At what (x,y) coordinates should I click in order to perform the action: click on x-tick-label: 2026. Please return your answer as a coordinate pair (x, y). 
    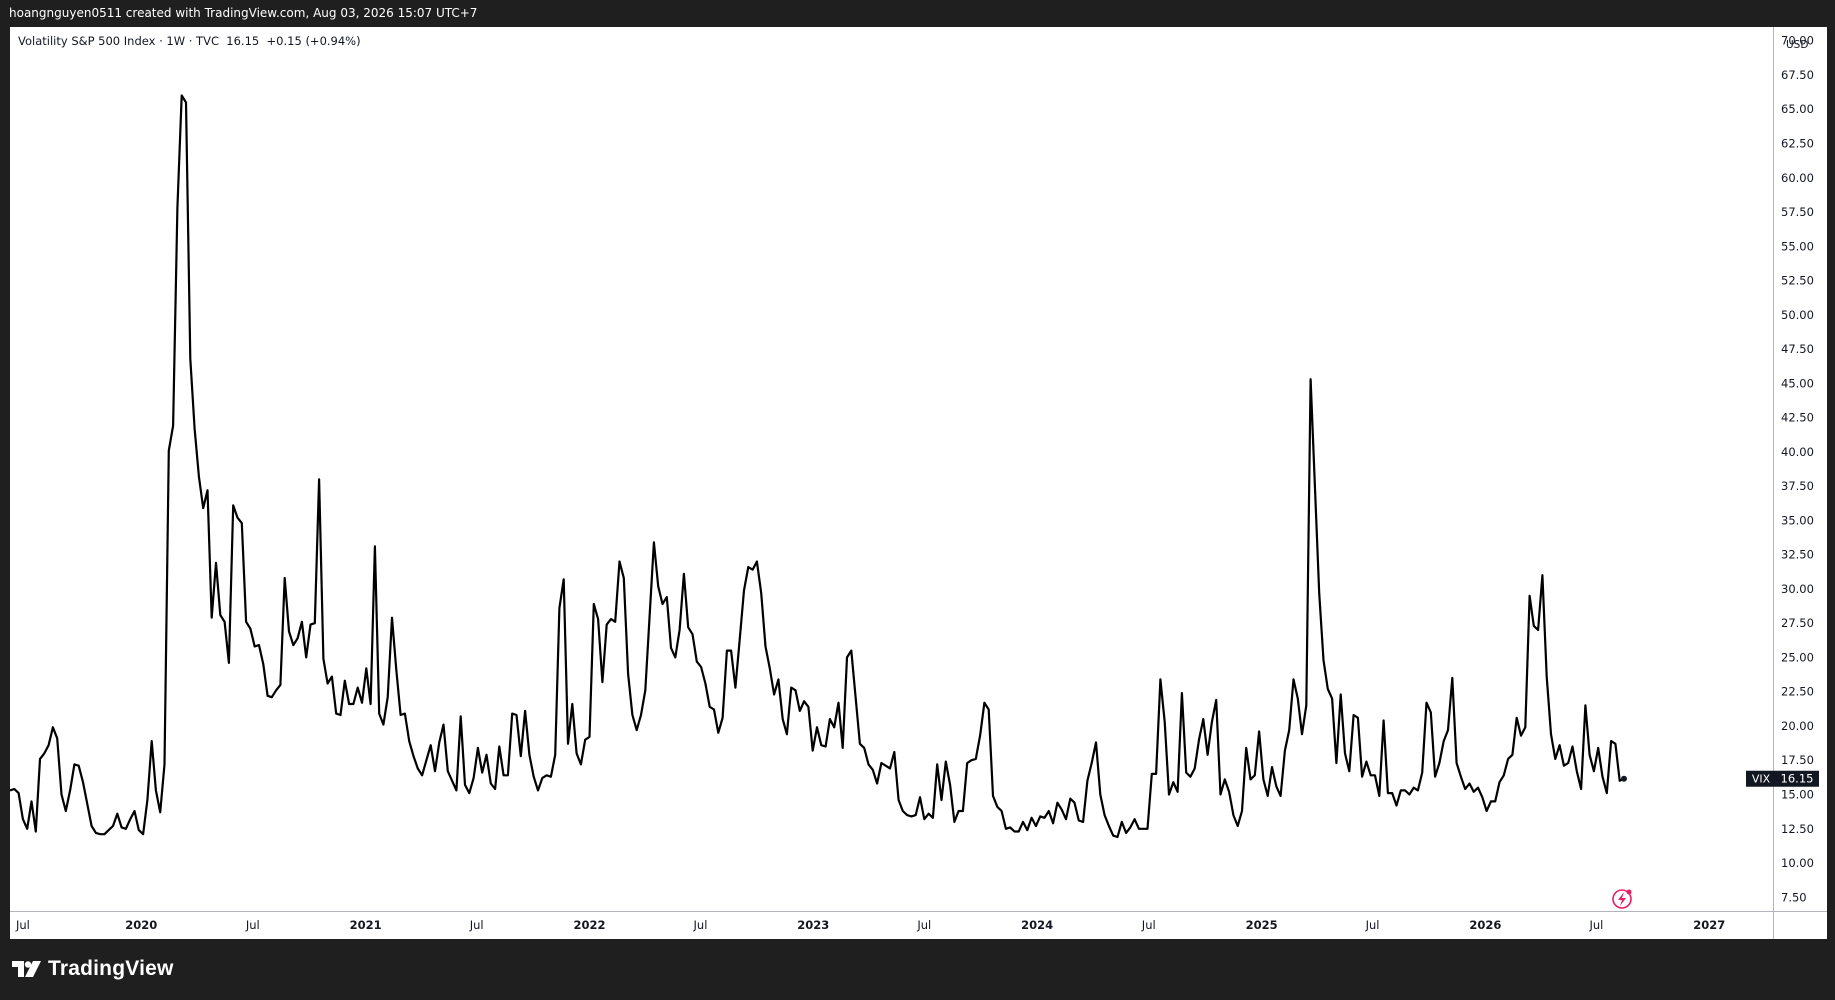
    Looking at the image, I should click on (1485, 925).